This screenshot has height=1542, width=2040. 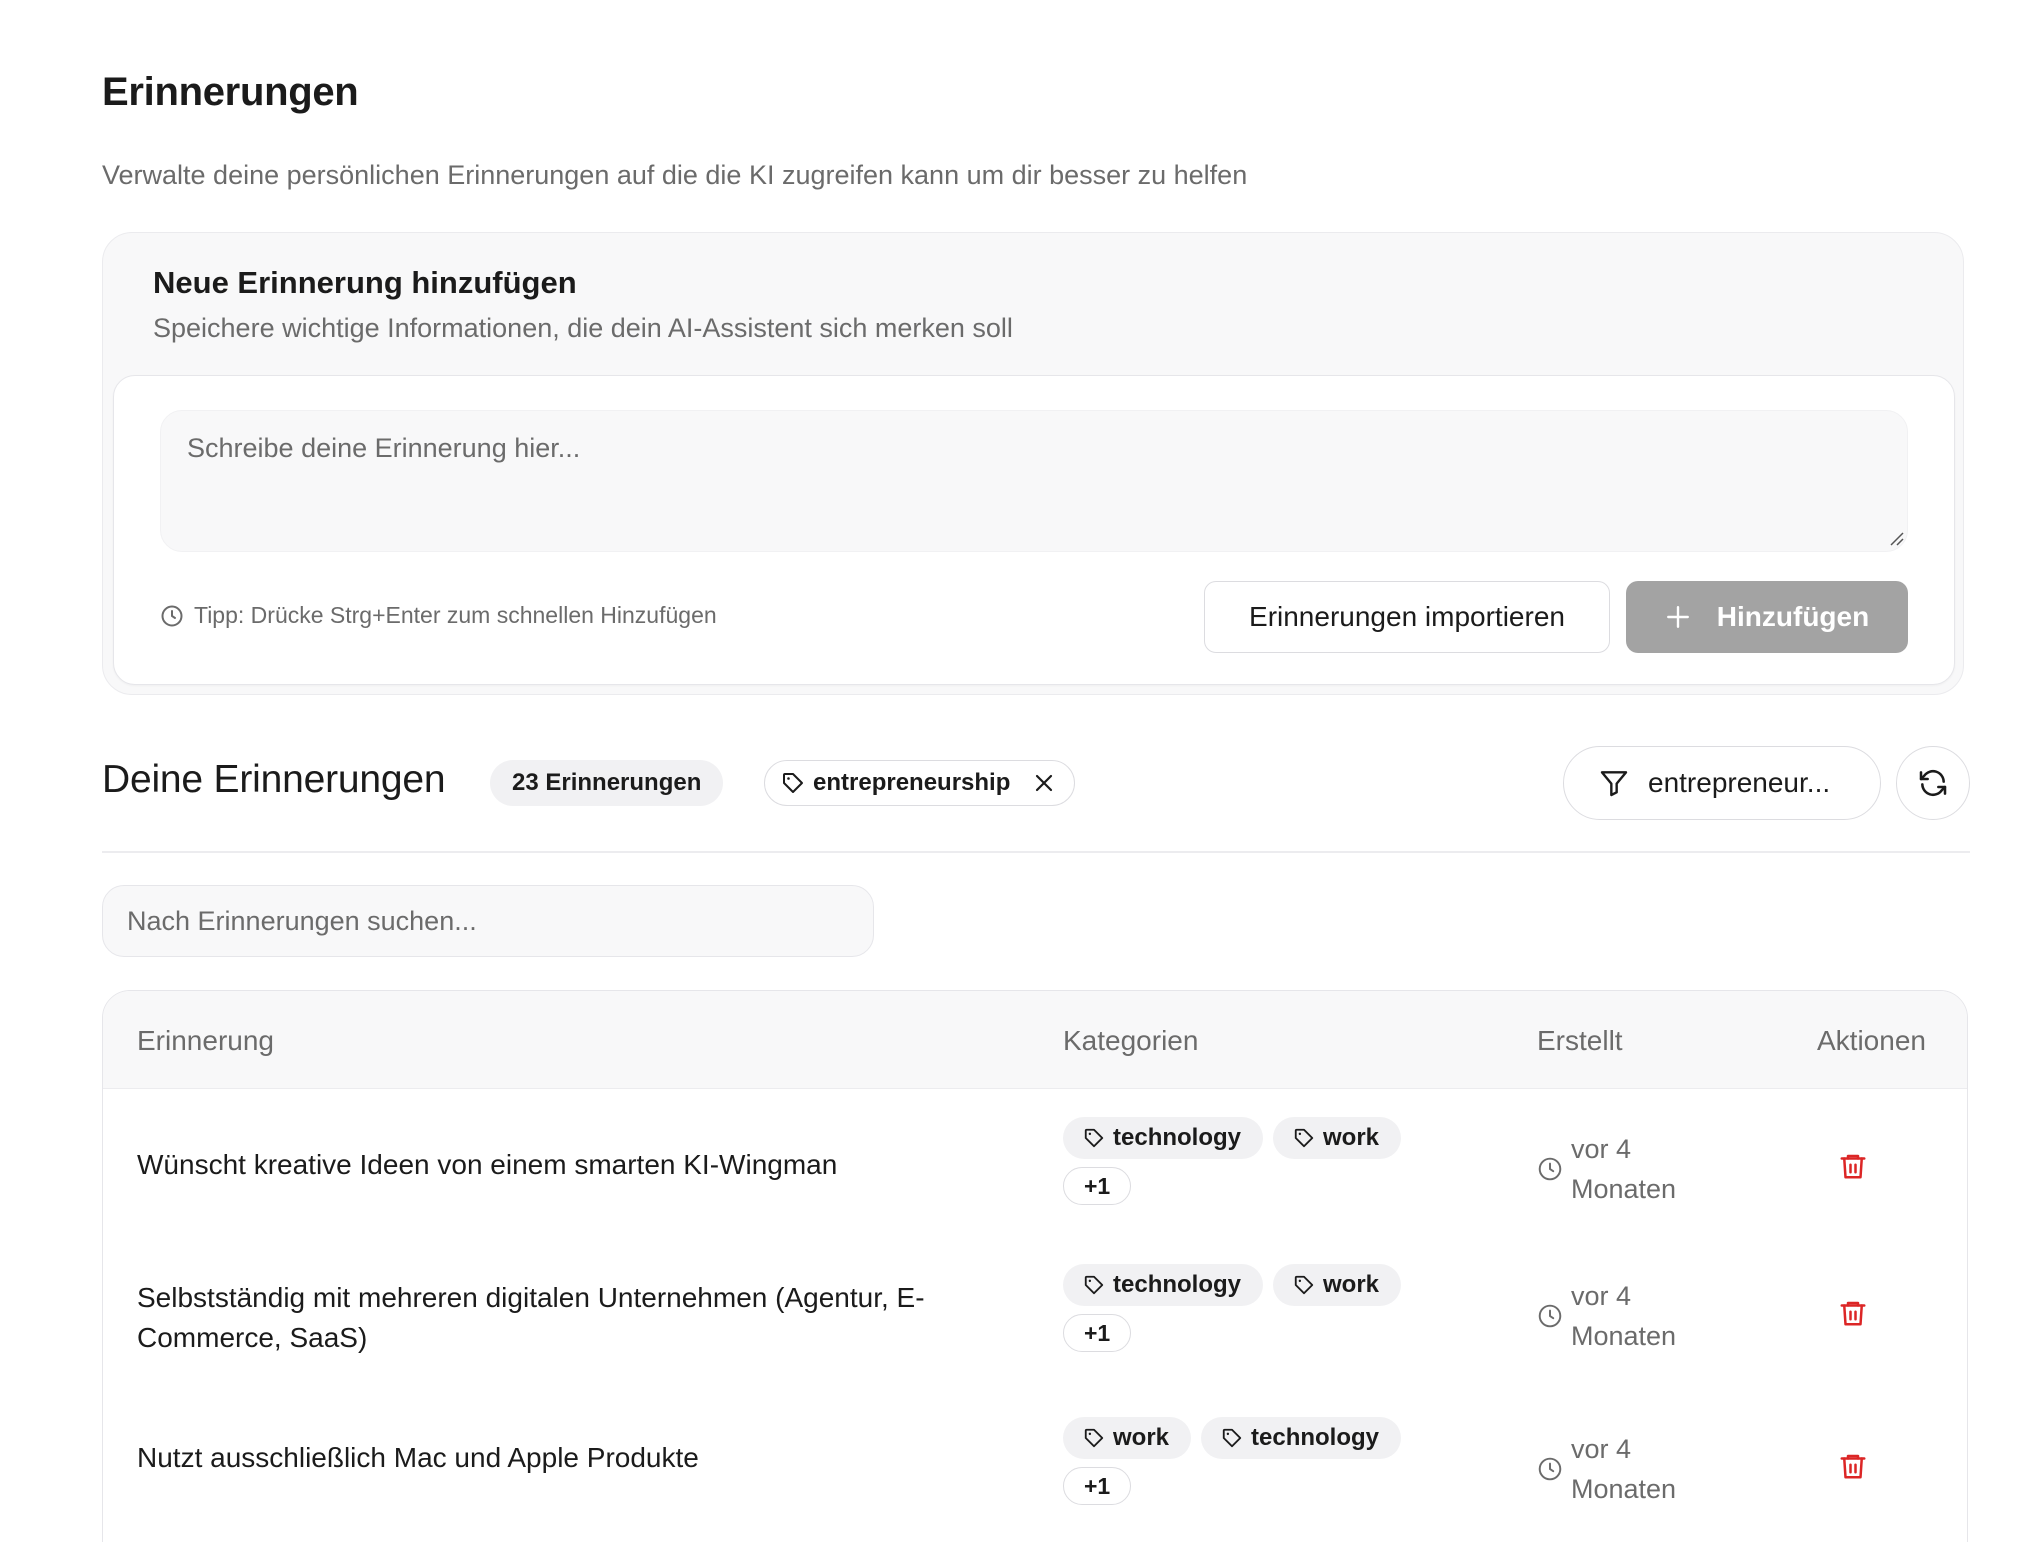 I want to click on table-header: Erinnerung Kategorien Erstellt Aktionen, so click(x=1035, y=1040).